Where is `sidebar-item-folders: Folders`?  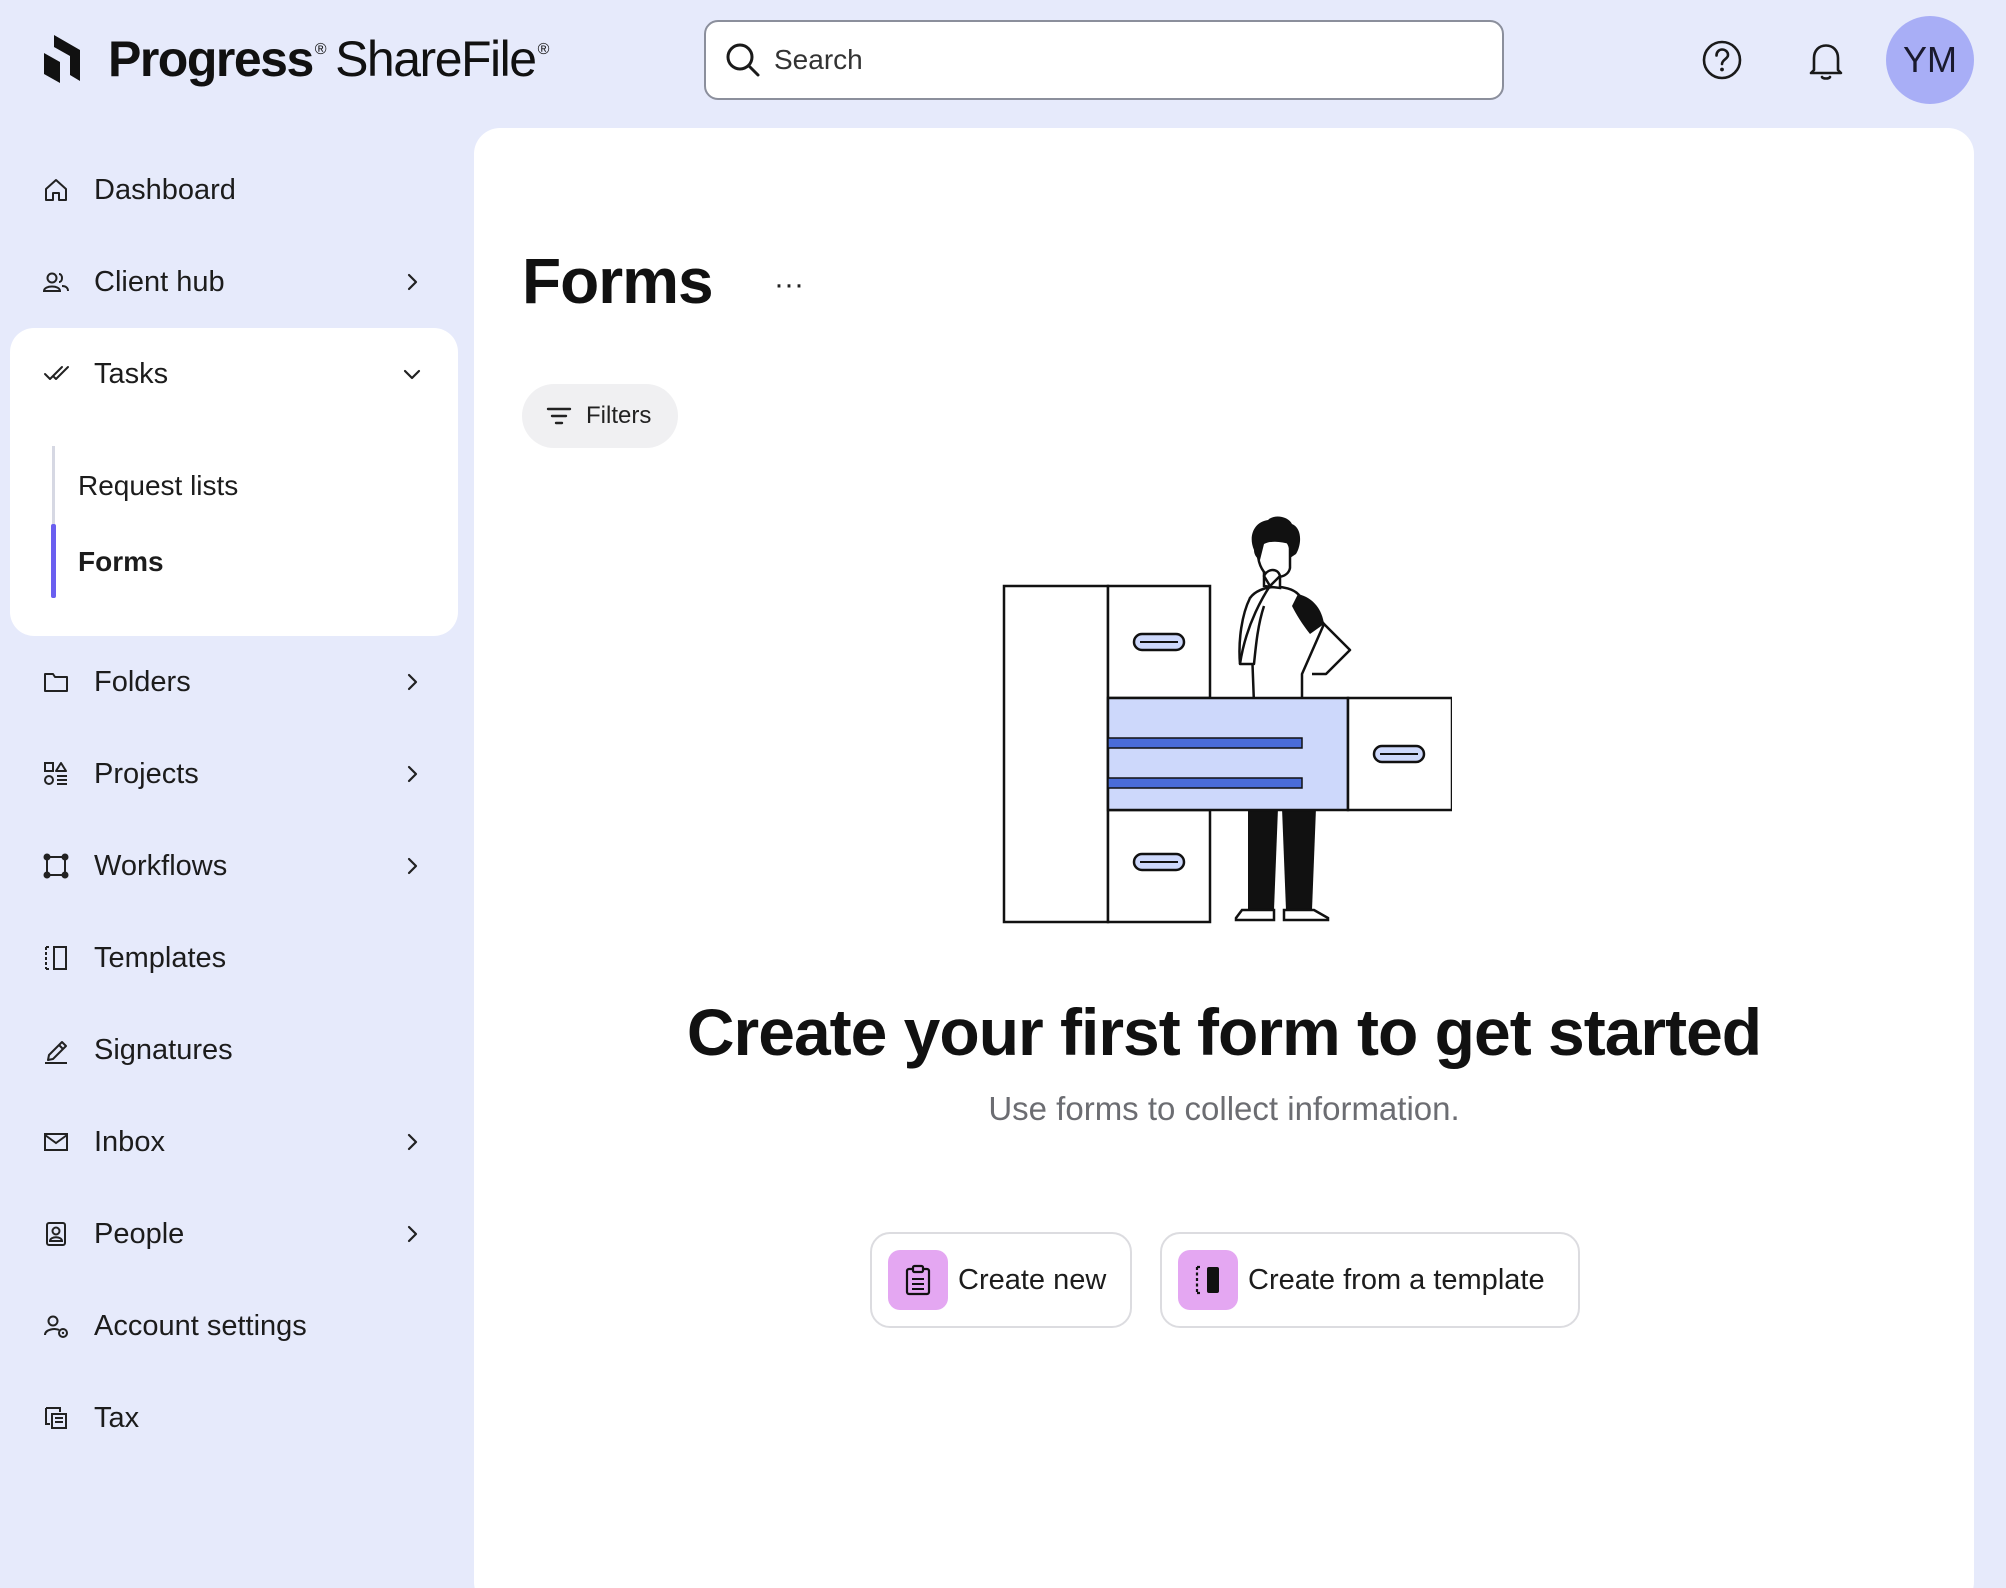 sidebar-item-folders: Folders is located at coordinates (234, 682).